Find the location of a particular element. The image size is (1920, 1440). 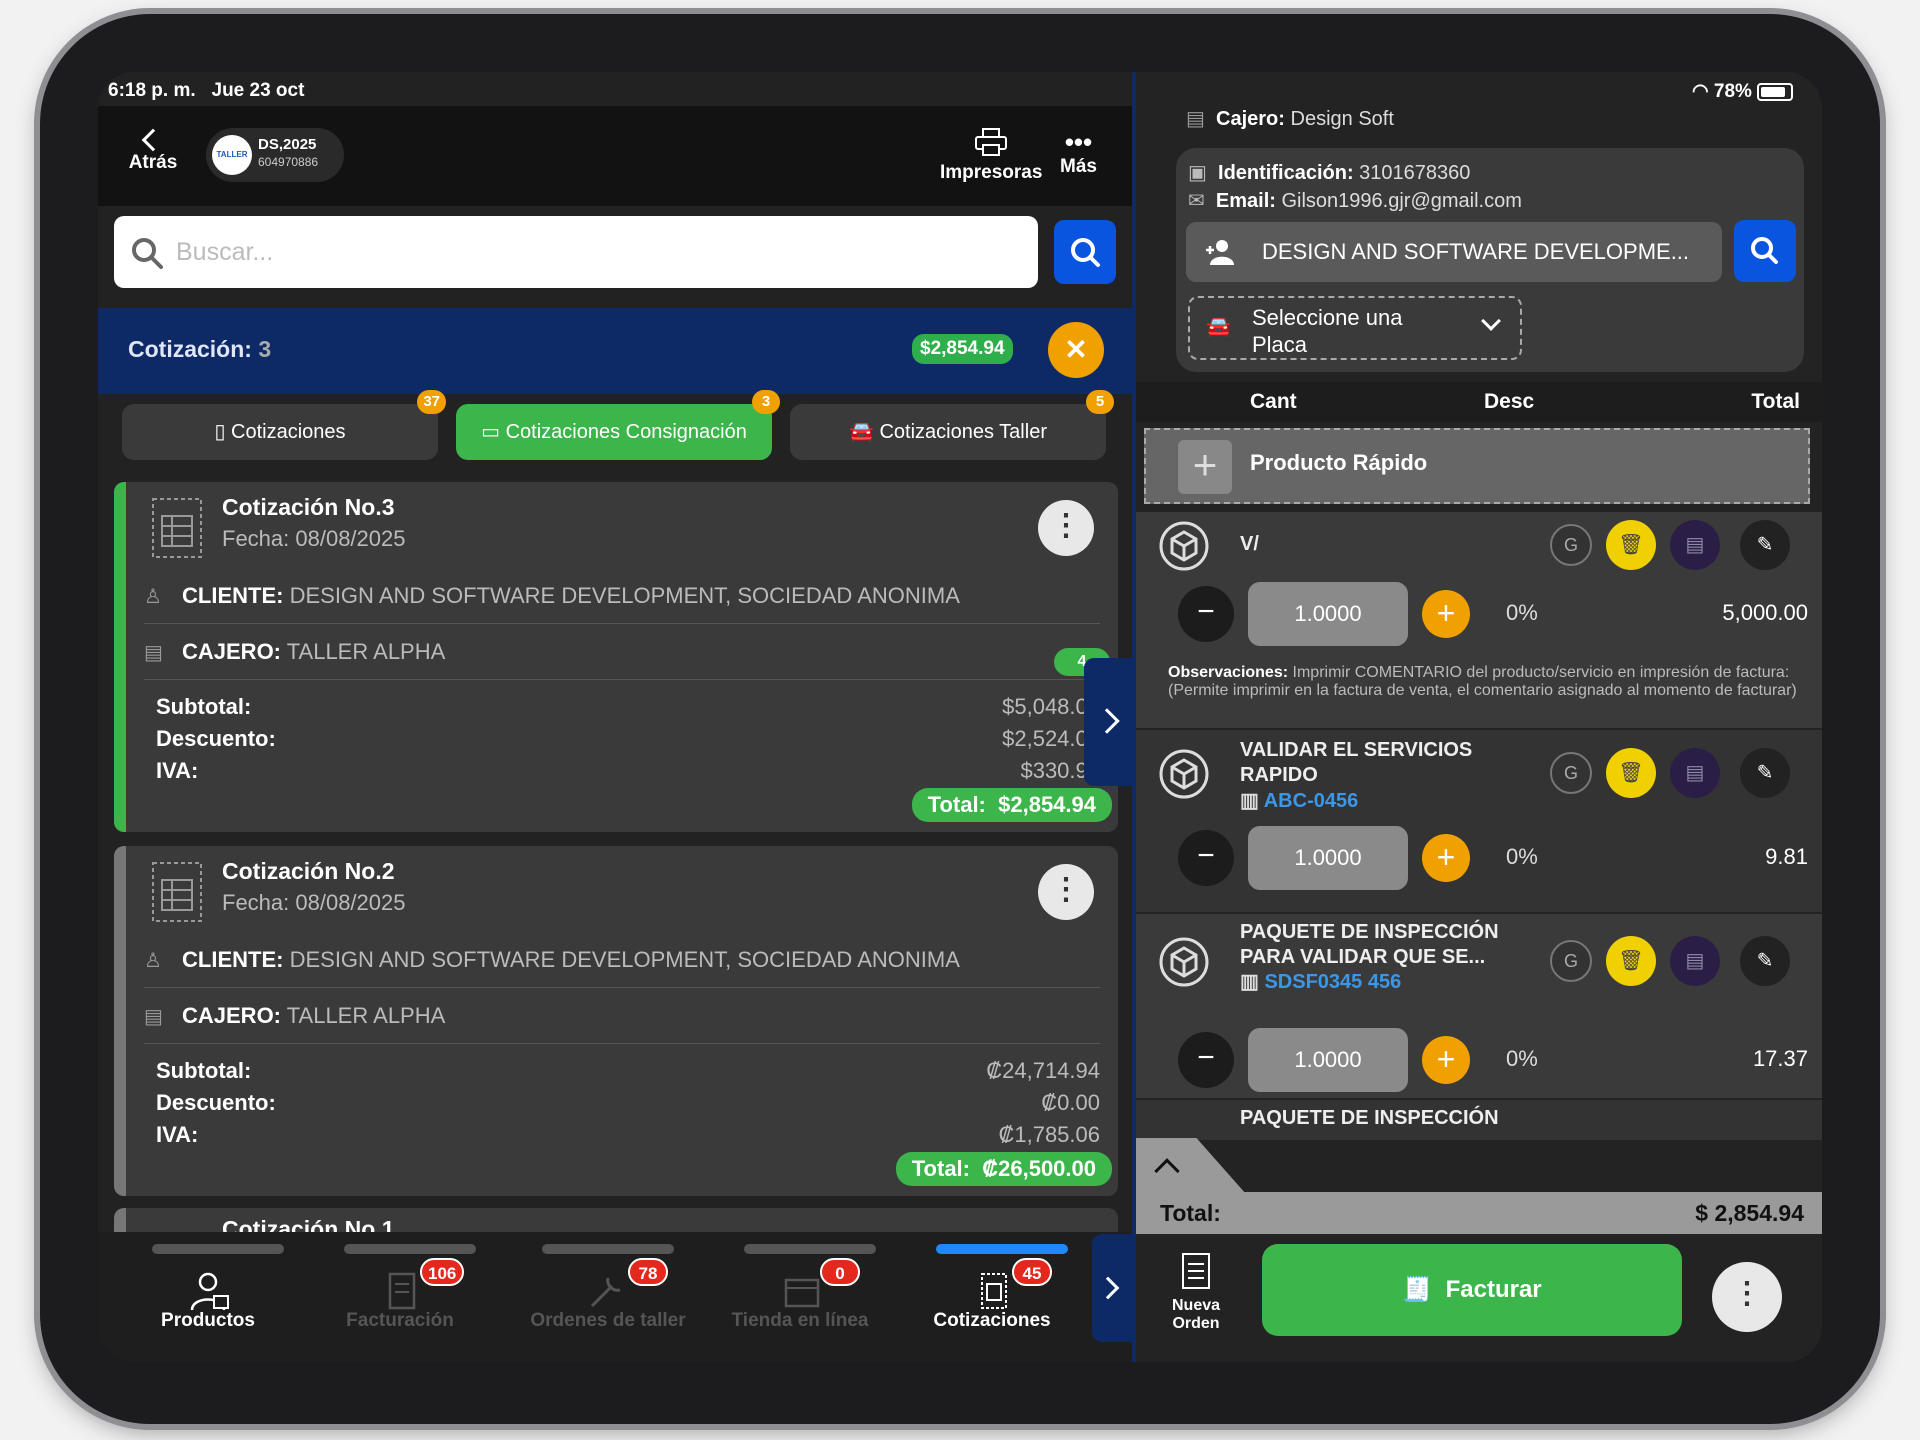

search-button is located at coordinates (1085, 252).